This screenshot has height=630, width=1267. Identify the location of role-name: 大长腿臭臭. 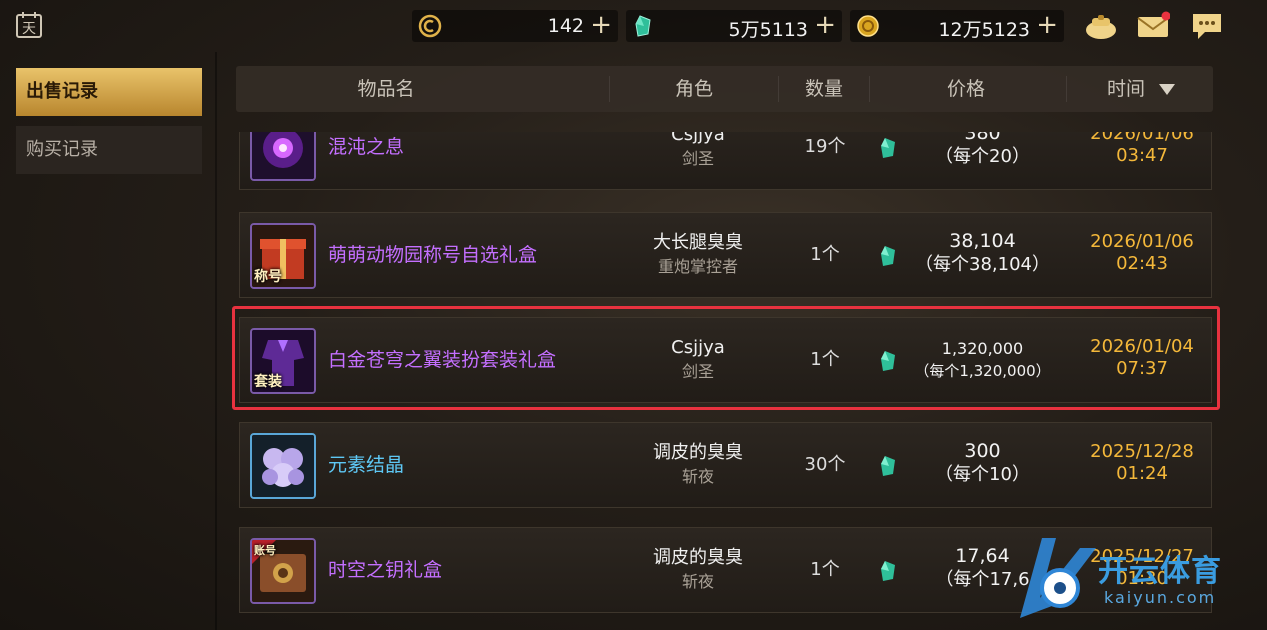
(698, 242).